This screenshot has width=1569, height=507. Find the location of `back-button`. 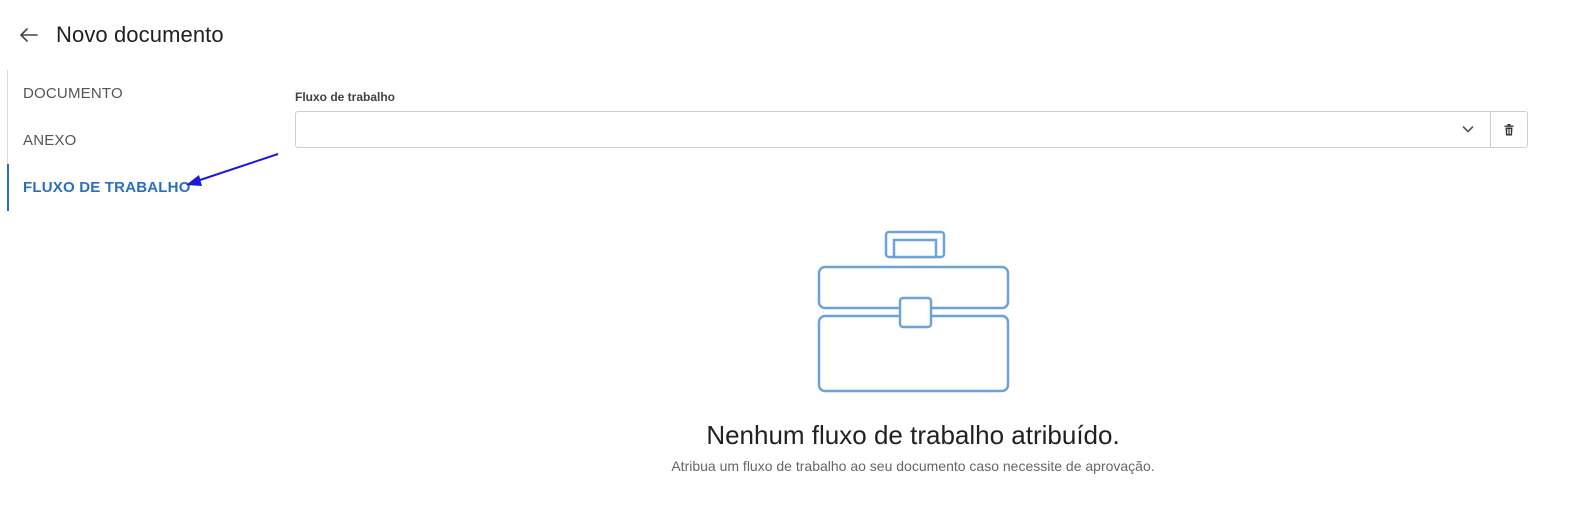

back-button is located at coordinates (29, 35).